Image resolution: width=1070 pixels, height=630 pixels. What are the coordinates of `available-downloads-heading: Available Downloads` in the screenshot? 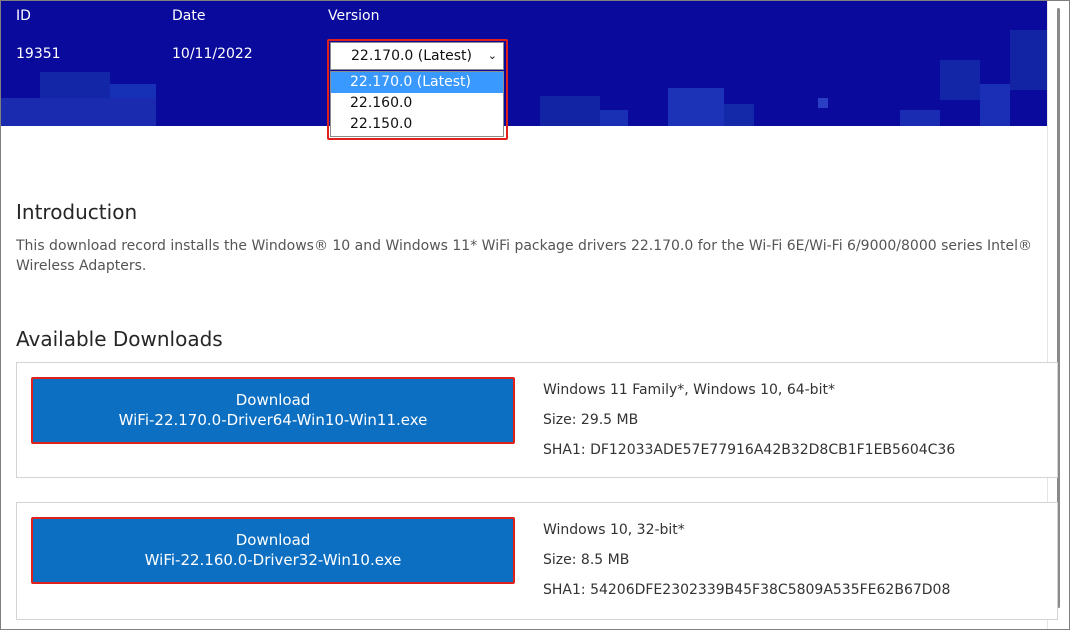 It's located at (119, 339).